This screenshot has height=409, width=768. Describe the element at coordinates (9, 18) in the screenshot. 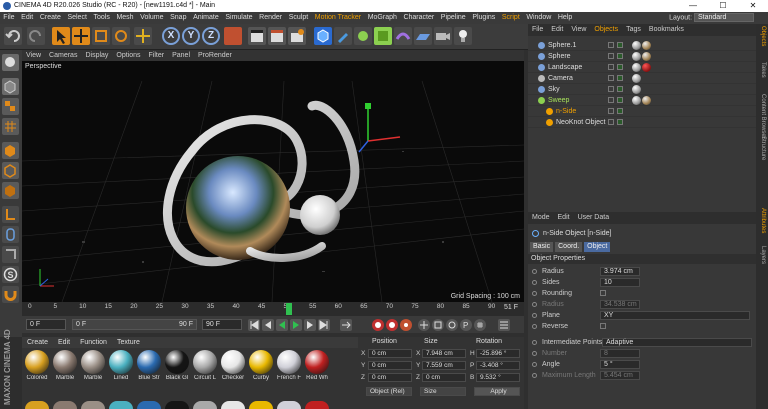

I see `menu-item-file: File` at that location.